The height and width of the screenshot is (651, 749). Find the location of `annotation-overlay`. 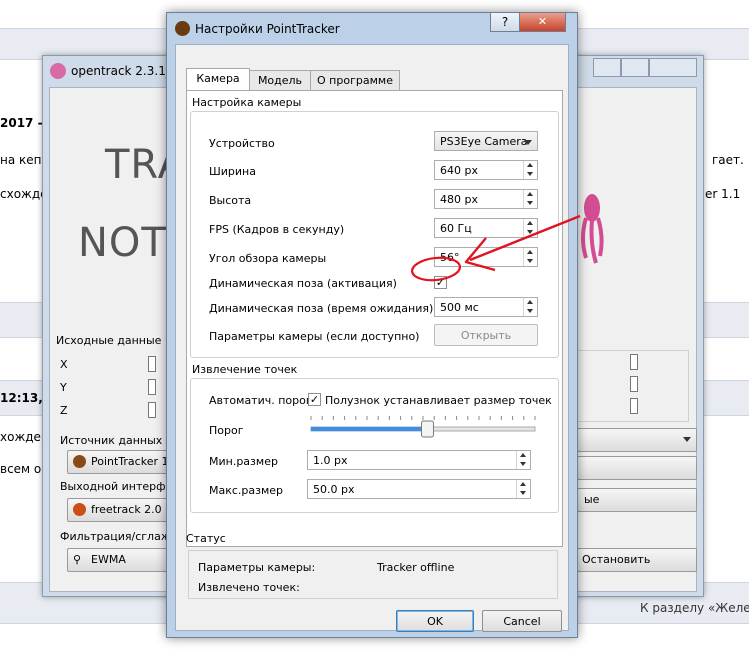

annotation-overlay is located at coordinates (496, 248).